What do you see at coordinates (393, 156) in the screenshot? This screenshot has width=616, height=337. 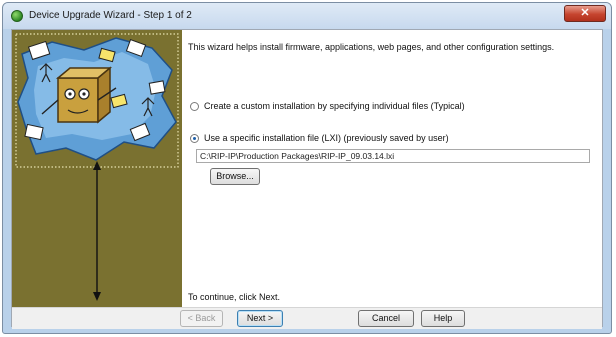 I see `installation-file-path-field` at bounding box center [393, 156].